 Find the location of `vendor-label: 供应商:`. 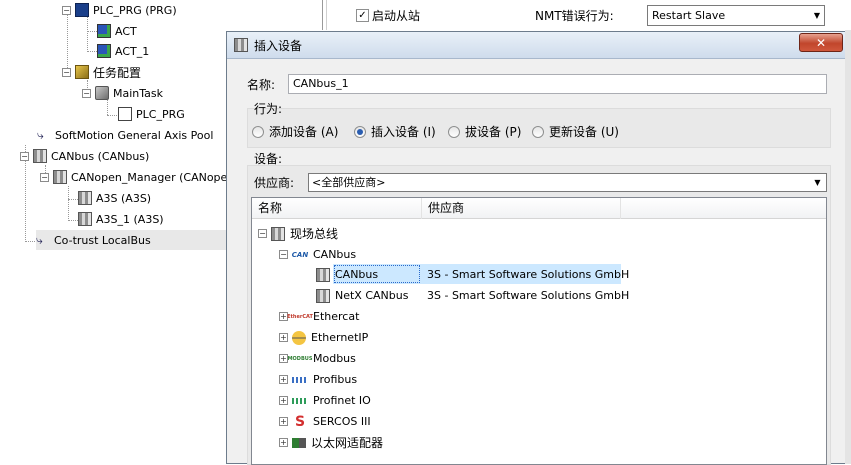

vendor-label: 供应商: is located at coordinates (274, 183).